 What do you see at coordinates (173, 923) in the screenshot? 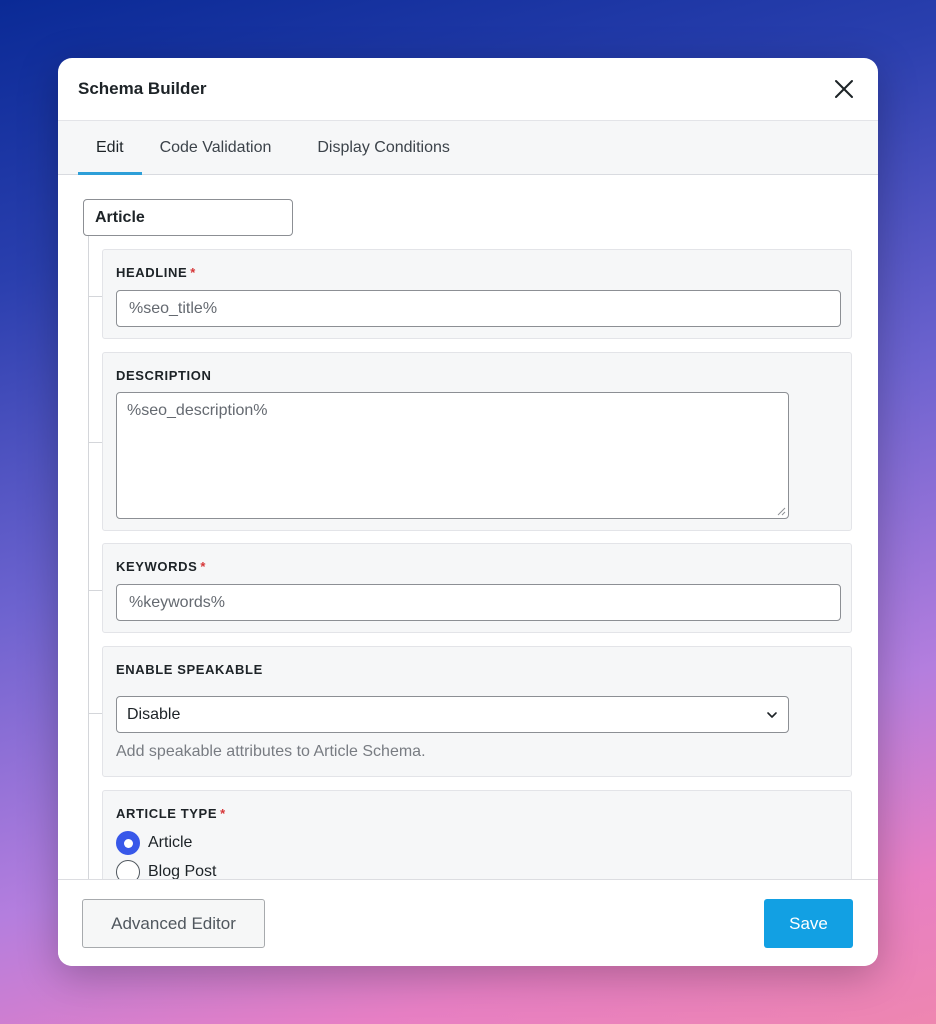
I see `advanced-editor-button: Advanced Editor` at bounding box center [173, 923].